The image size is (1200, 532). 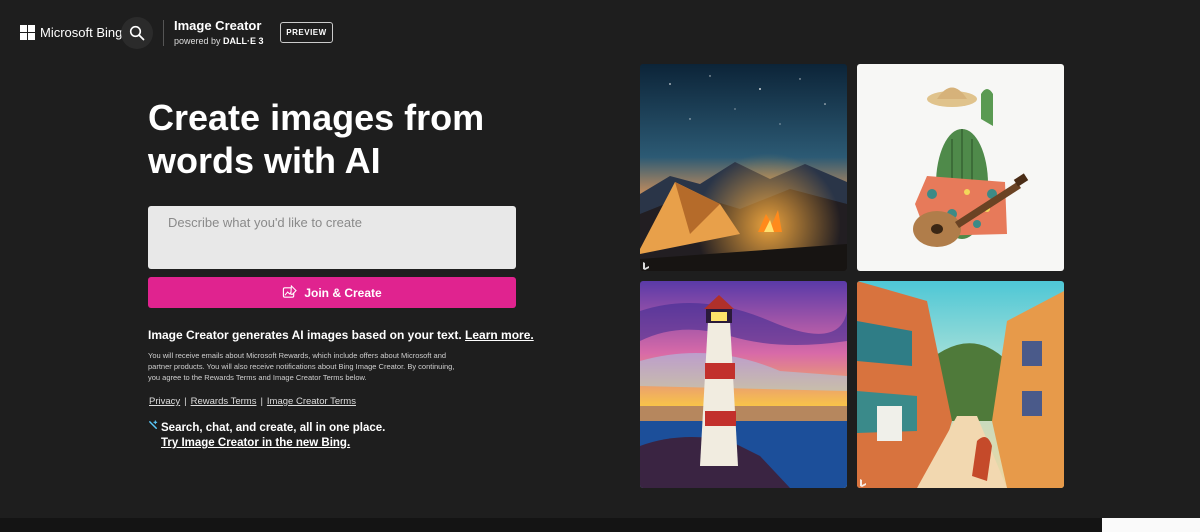 What do you see at coordinates (960, 384) in the screenshot?
I see `gallery-image-village-street` at bounding box center [960, 384].